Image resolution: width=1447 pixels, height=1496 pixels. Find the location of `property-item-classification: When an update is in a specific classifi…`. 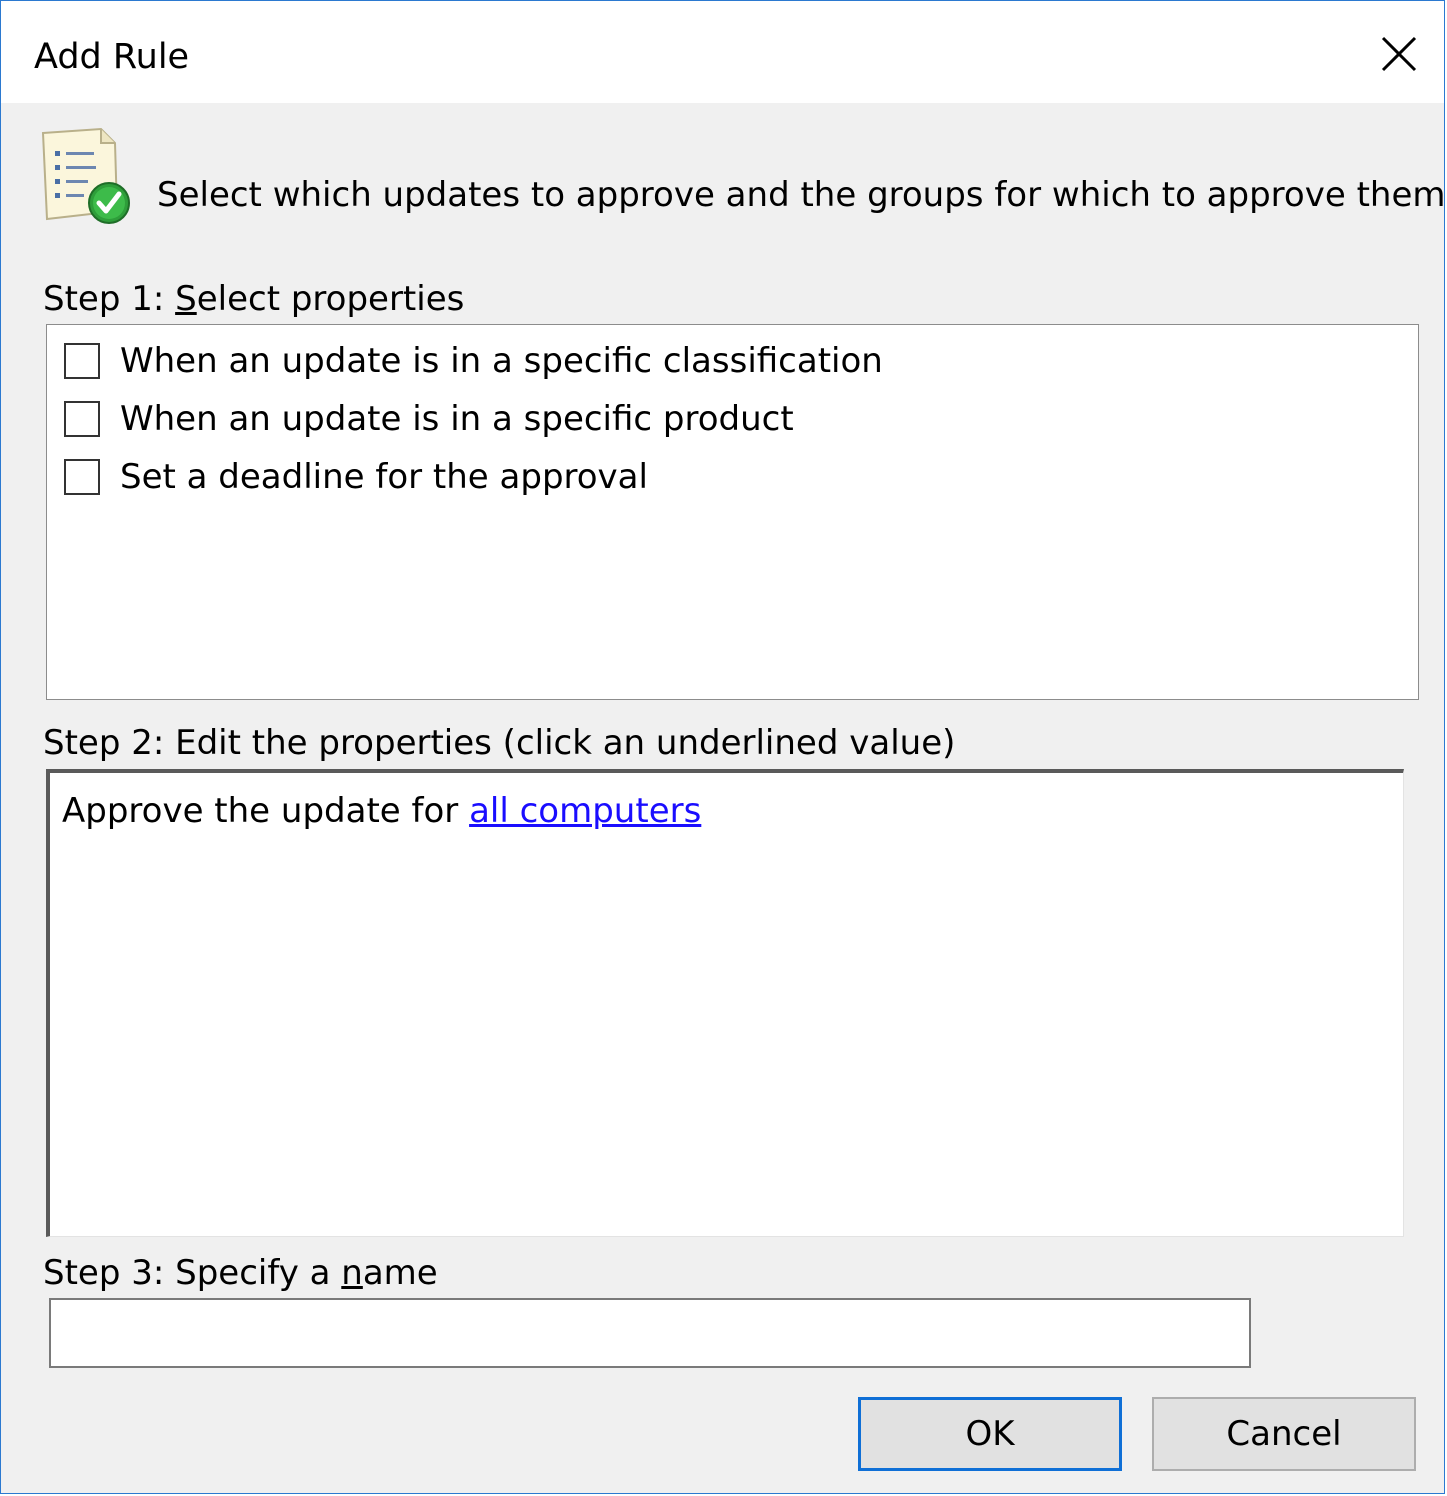

property-item-classification: When an update is in a specific classifi… is located at coordinates (473, 361).